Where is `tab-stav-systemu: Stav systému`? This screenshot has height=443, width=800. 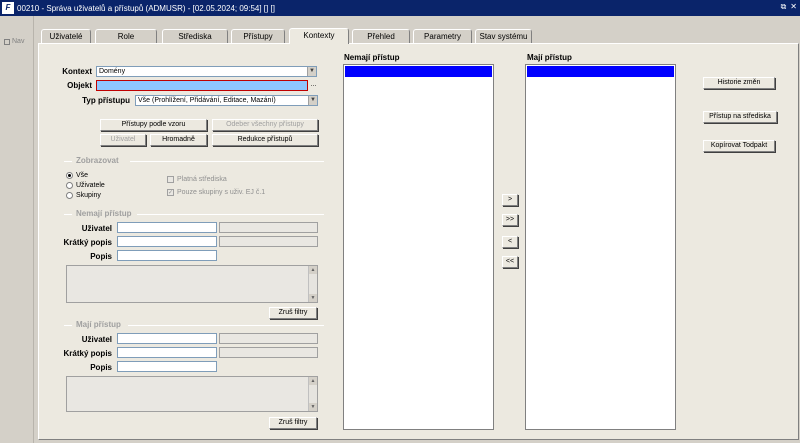 tab-stav-systemu: Stav systému is located at coordinates (503, 36).